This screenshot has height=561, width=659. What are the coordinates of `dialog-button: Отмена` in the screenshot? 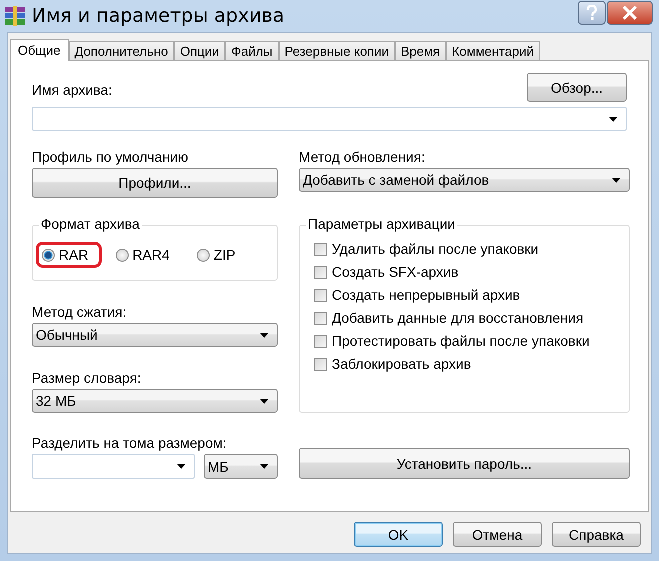 It's located at (497, 534).